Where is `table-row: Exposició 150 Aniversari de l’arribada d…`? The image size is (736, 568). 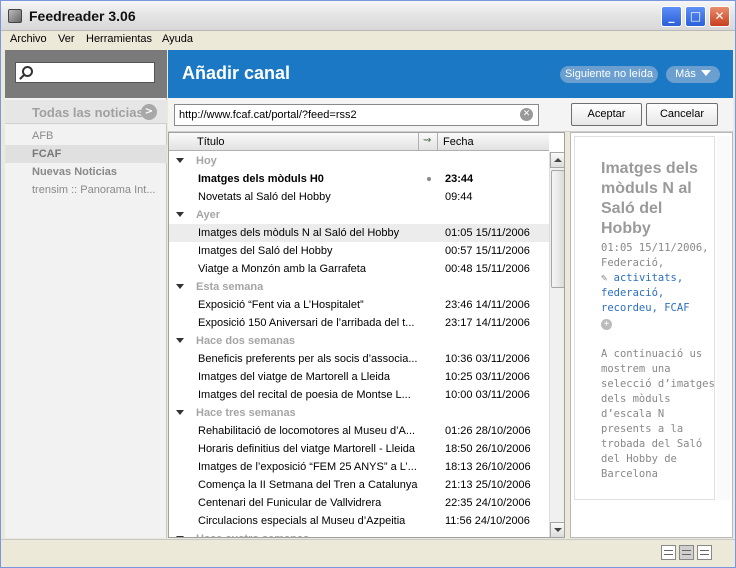 table-row: Exposició 150 Aniversari de l’arribada d… is located at coordinates (359, 323).